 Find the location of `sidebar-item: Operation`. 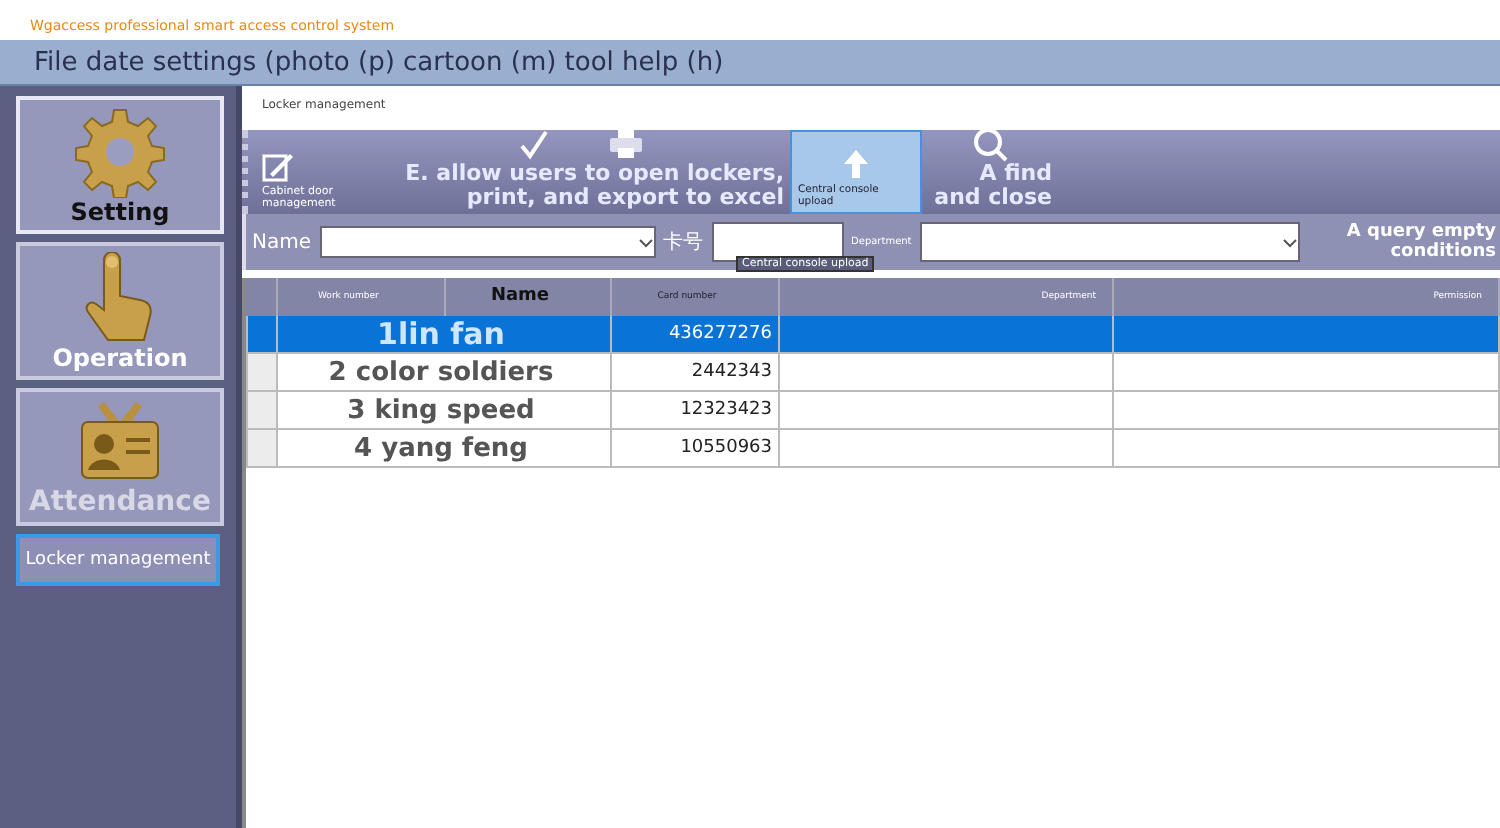

sidebar-item: Operation is located at coordinates (120, 311).